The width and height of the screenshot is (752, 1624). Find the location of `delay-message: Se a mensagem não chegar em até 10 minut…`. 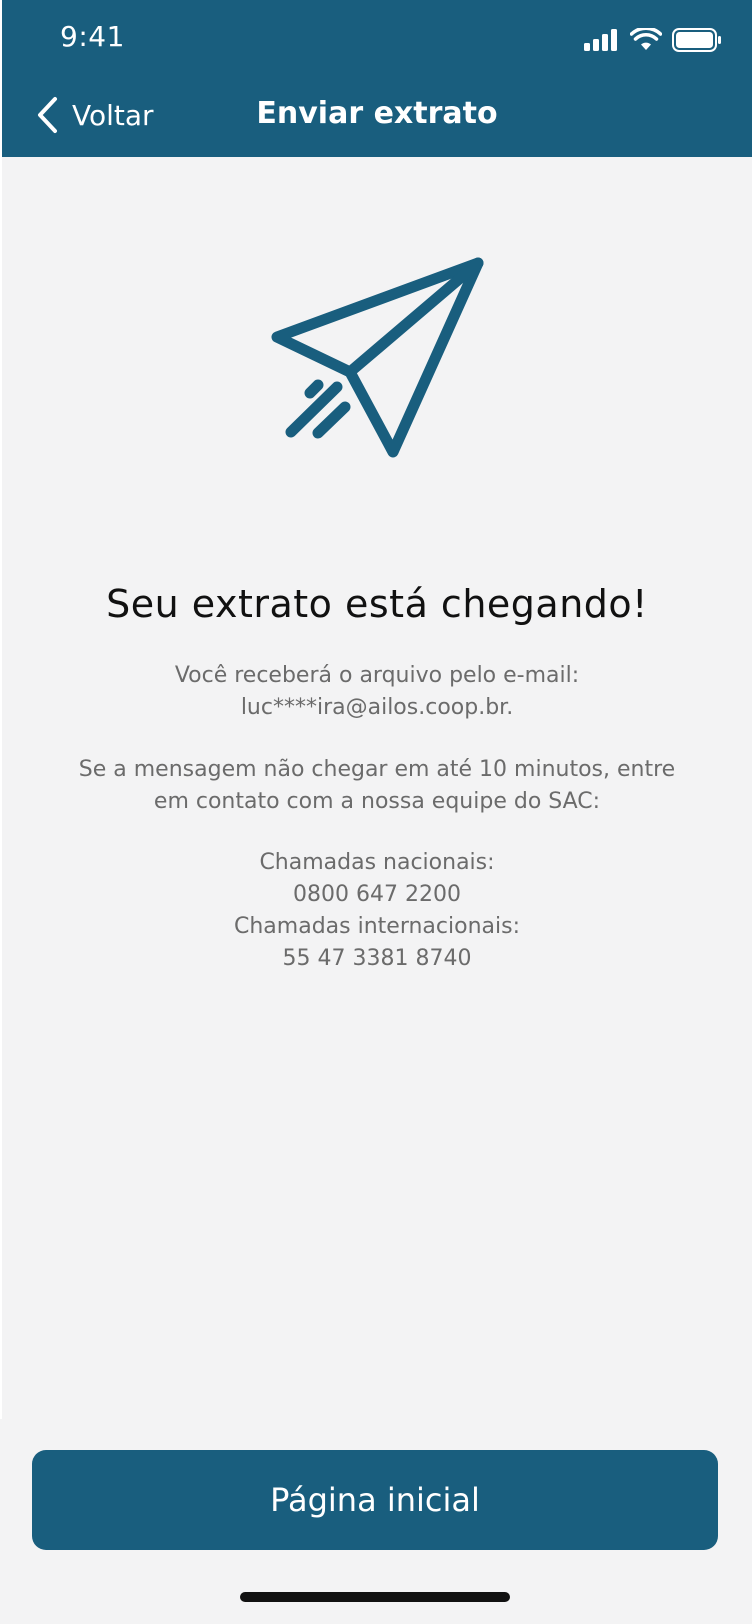

delay-message: Se a mensagem não chegar em até 10 minut… is located at coordinates (377, 785).